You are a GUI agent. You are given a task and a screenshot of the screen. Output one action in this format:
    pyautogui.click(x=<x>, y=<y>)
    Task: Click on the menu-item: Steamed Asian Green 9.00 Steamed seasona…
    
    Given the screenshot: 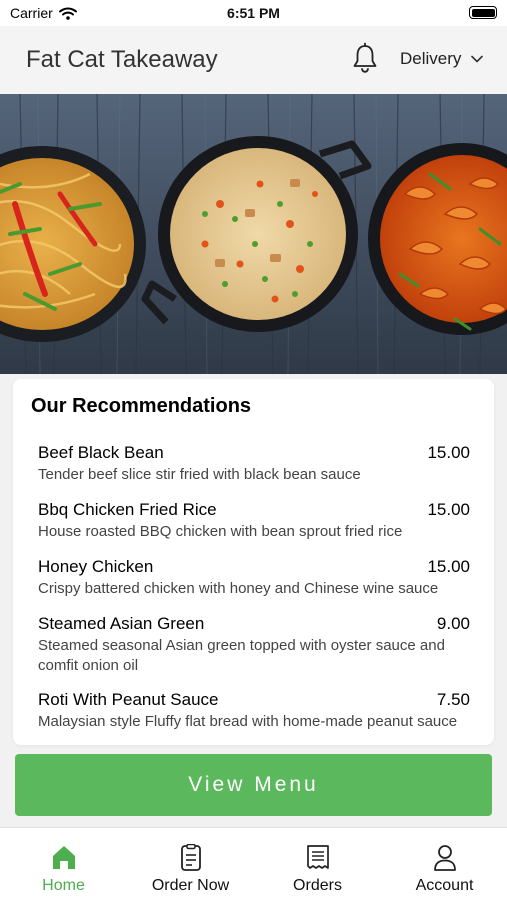 What is the action you would take?
    pyautogui.click(x=254, y=645)
    